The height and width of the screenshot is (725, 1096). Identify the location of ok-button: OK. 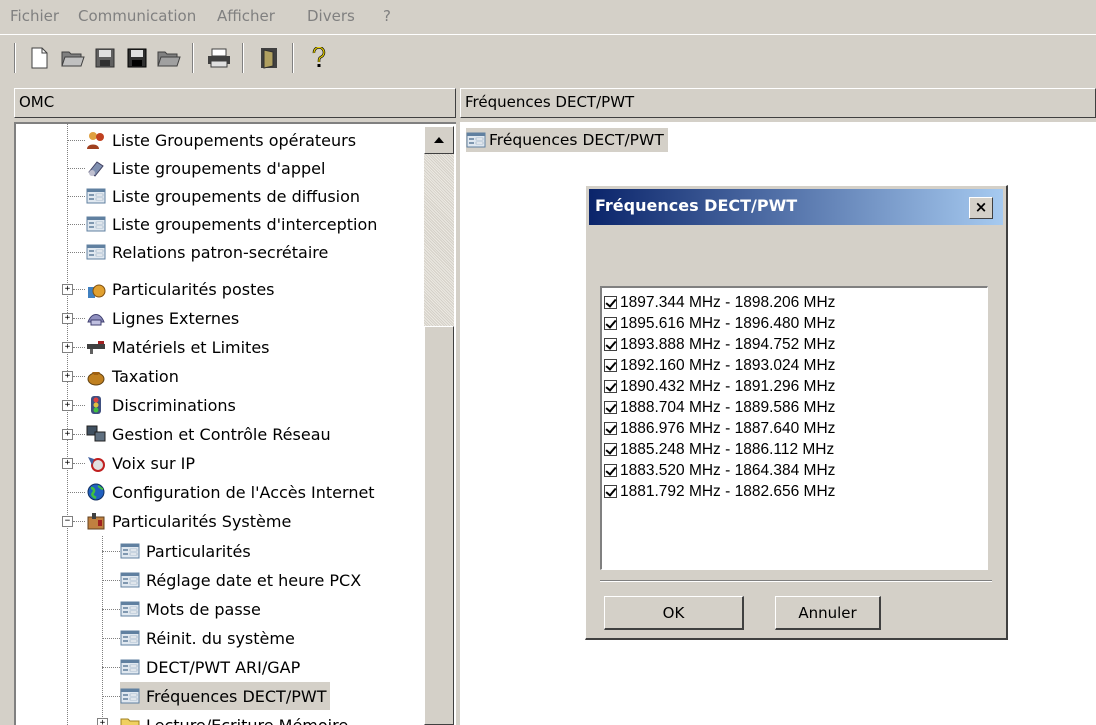
(674, 613).